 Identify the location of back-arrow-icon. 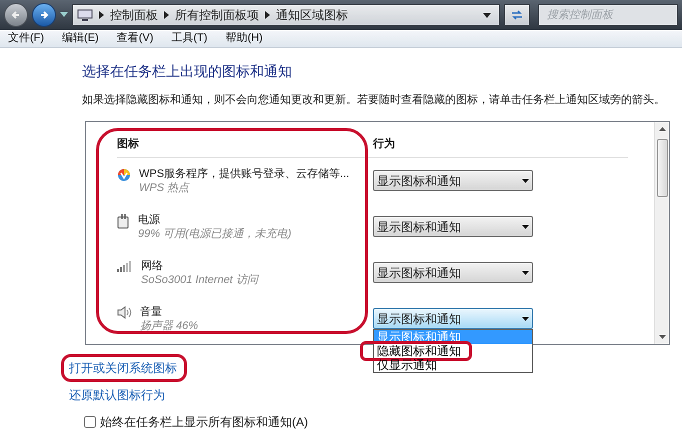
(16, 15).